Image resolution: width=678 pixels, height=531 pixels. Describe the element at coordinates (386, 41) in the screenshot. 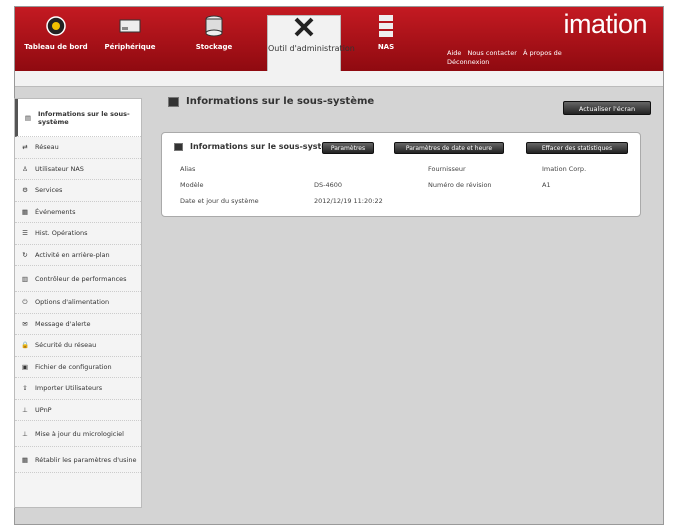

I see `nav-nas: NAS` at that location.